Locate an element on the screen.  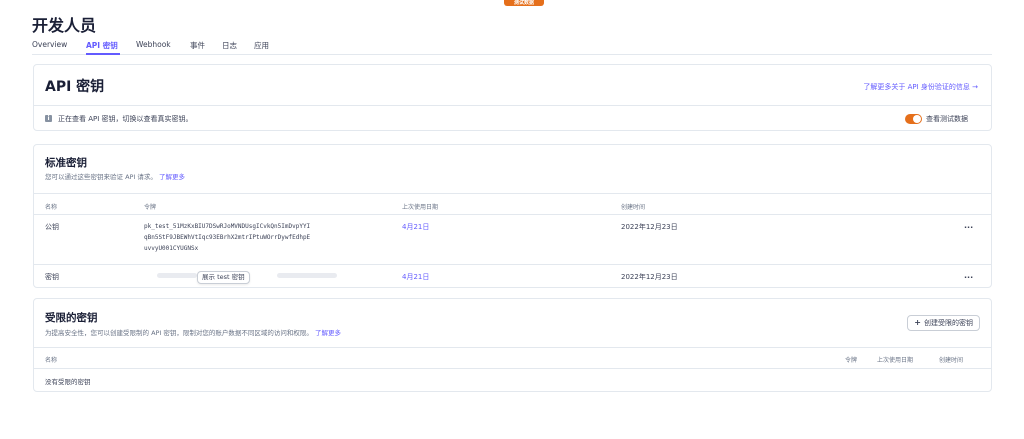
publishable-key-token-line: uvvyU001CYUGNSx is located at coordinates (171, 248).